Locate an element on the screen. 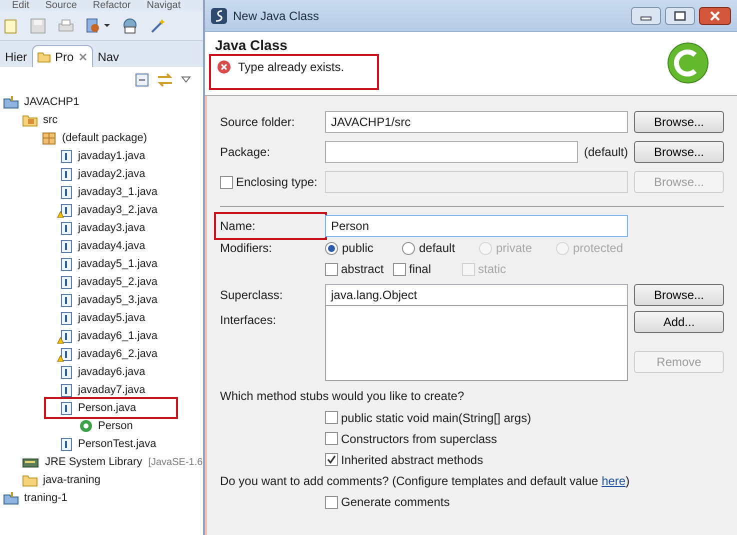 This screenshot has width=737, height=535. tree-item: javaday3_1.java is located at coordinates (111, 192).